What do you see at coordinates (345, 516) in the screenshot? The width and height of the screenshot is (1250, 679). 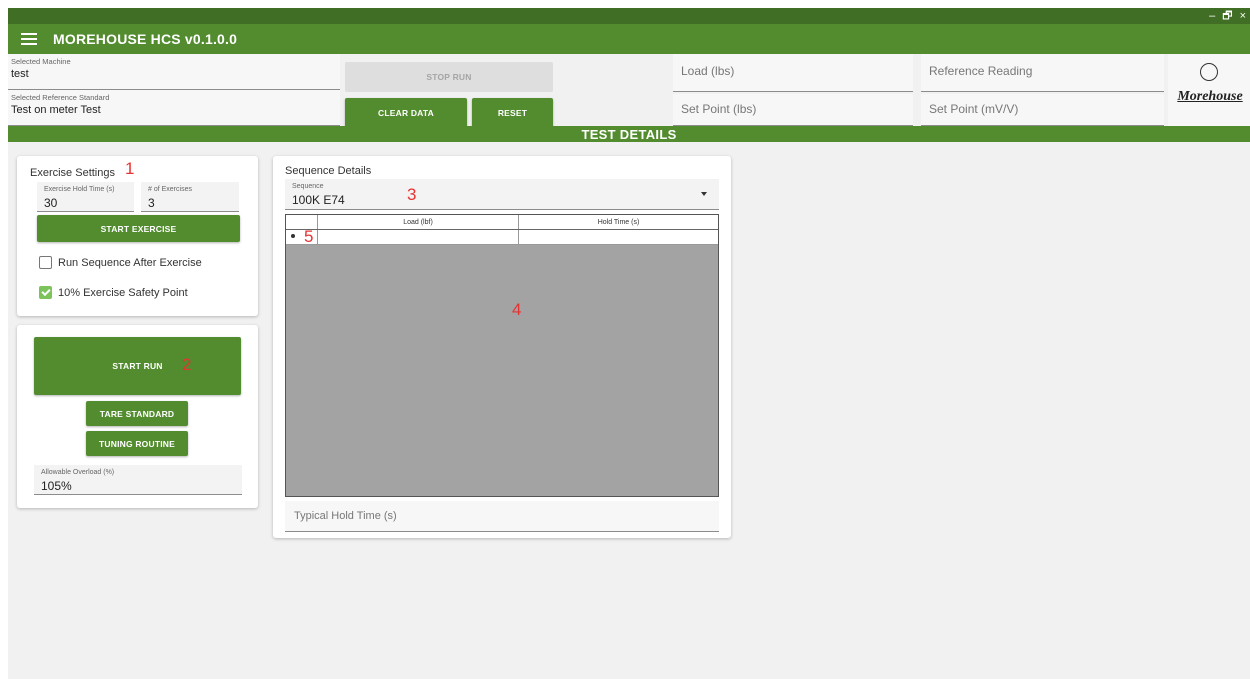 I see `typical-hold-time-placeholder: Typical Hold Time (s)` at bounding box center [345, 516].